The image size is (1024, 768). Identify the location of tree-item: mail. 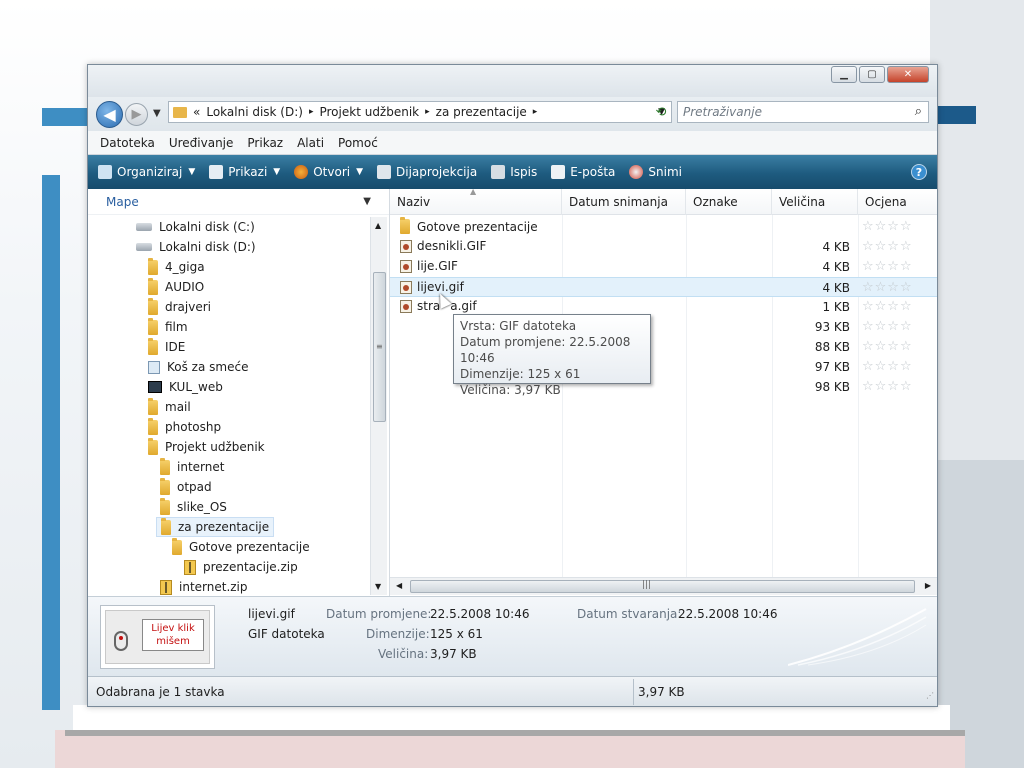
(169, 407).